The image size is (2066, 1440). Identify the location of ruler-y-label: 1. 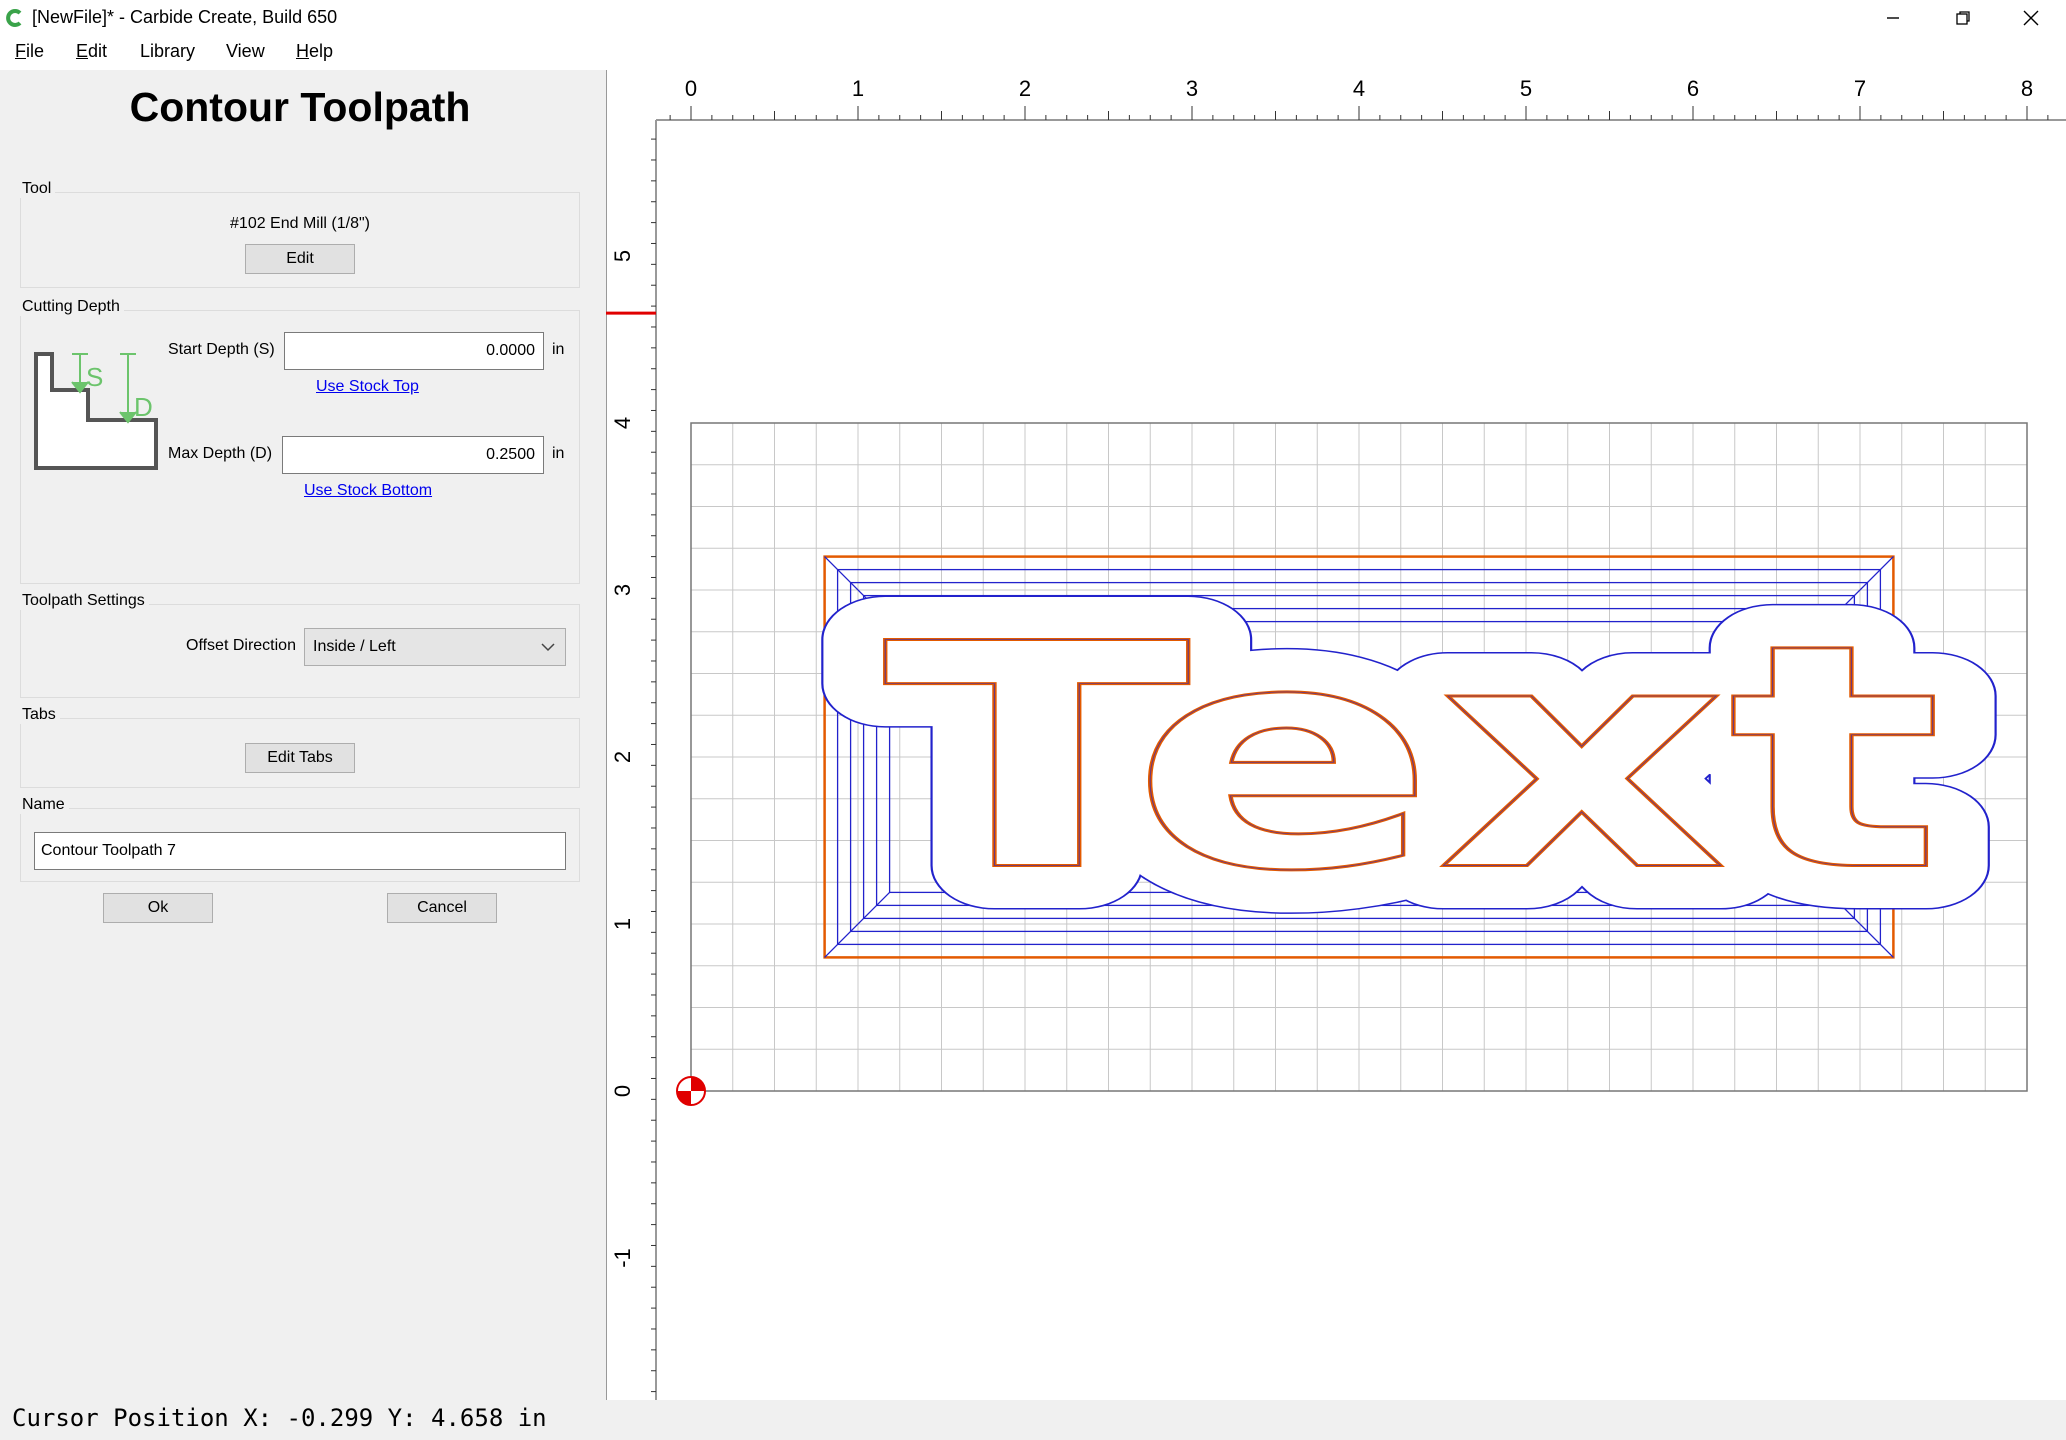
(622, 924).